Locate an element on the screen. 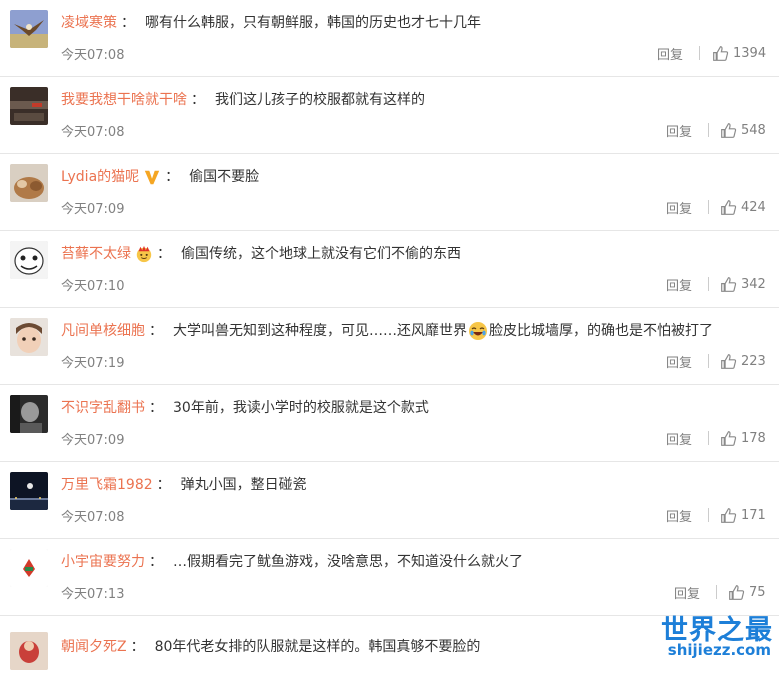  comment-time: 今天07:13 is located at coordinates (93, 594).